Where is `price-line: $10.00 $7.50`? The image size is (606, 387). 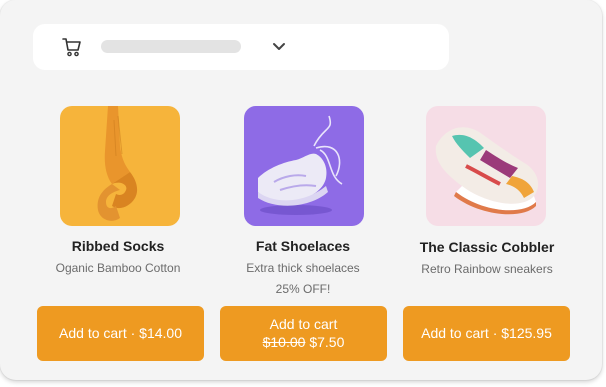 price-line: $10.00 $7.50 is located at coordinates (303, 342).